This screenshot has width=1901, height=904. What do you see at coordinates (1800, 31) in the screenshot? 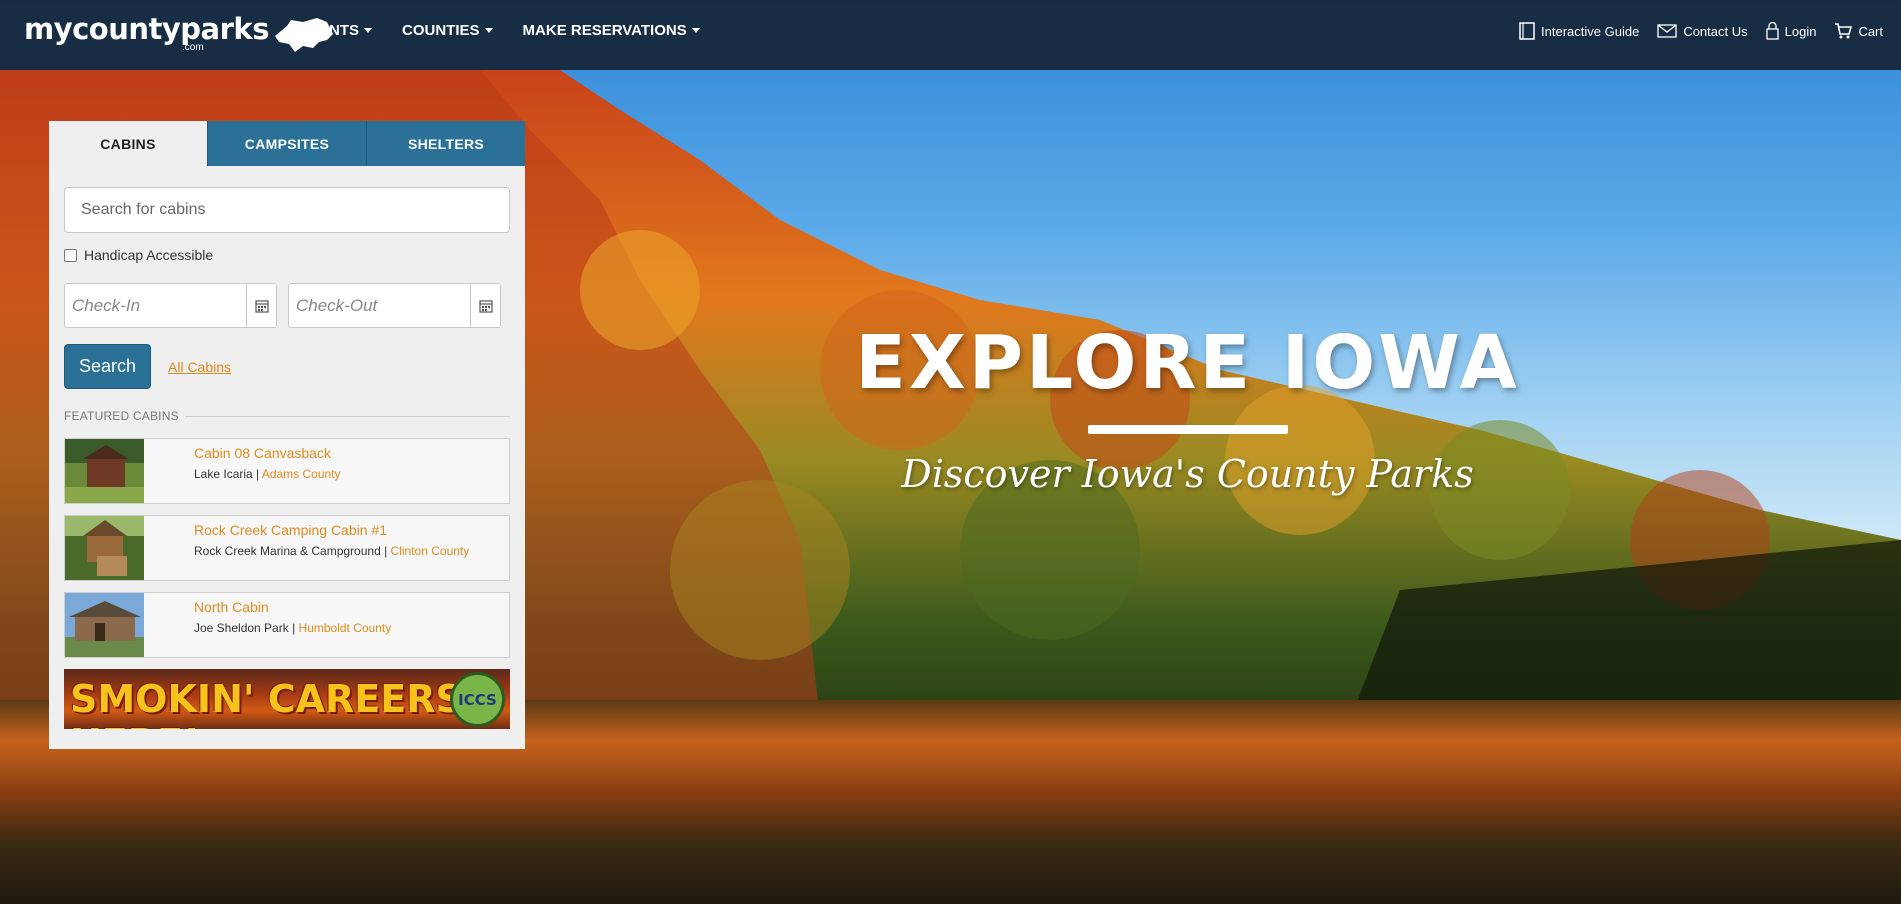
I see `login-label: Login` at bounding box center [1800, 31].